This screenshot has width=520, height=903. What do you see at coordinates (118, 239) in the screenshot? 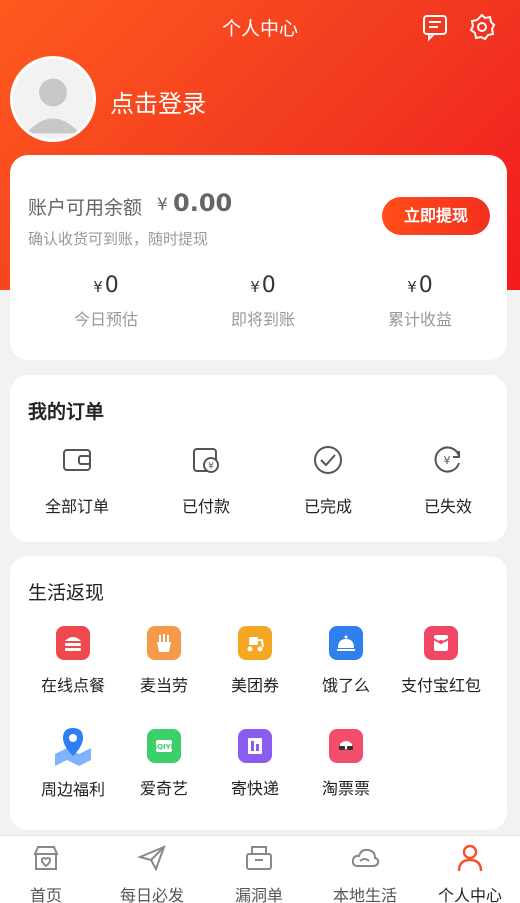
I see `balance-subtitle: 确认收货可到账，随时提现` at bounding box center [118, 239].